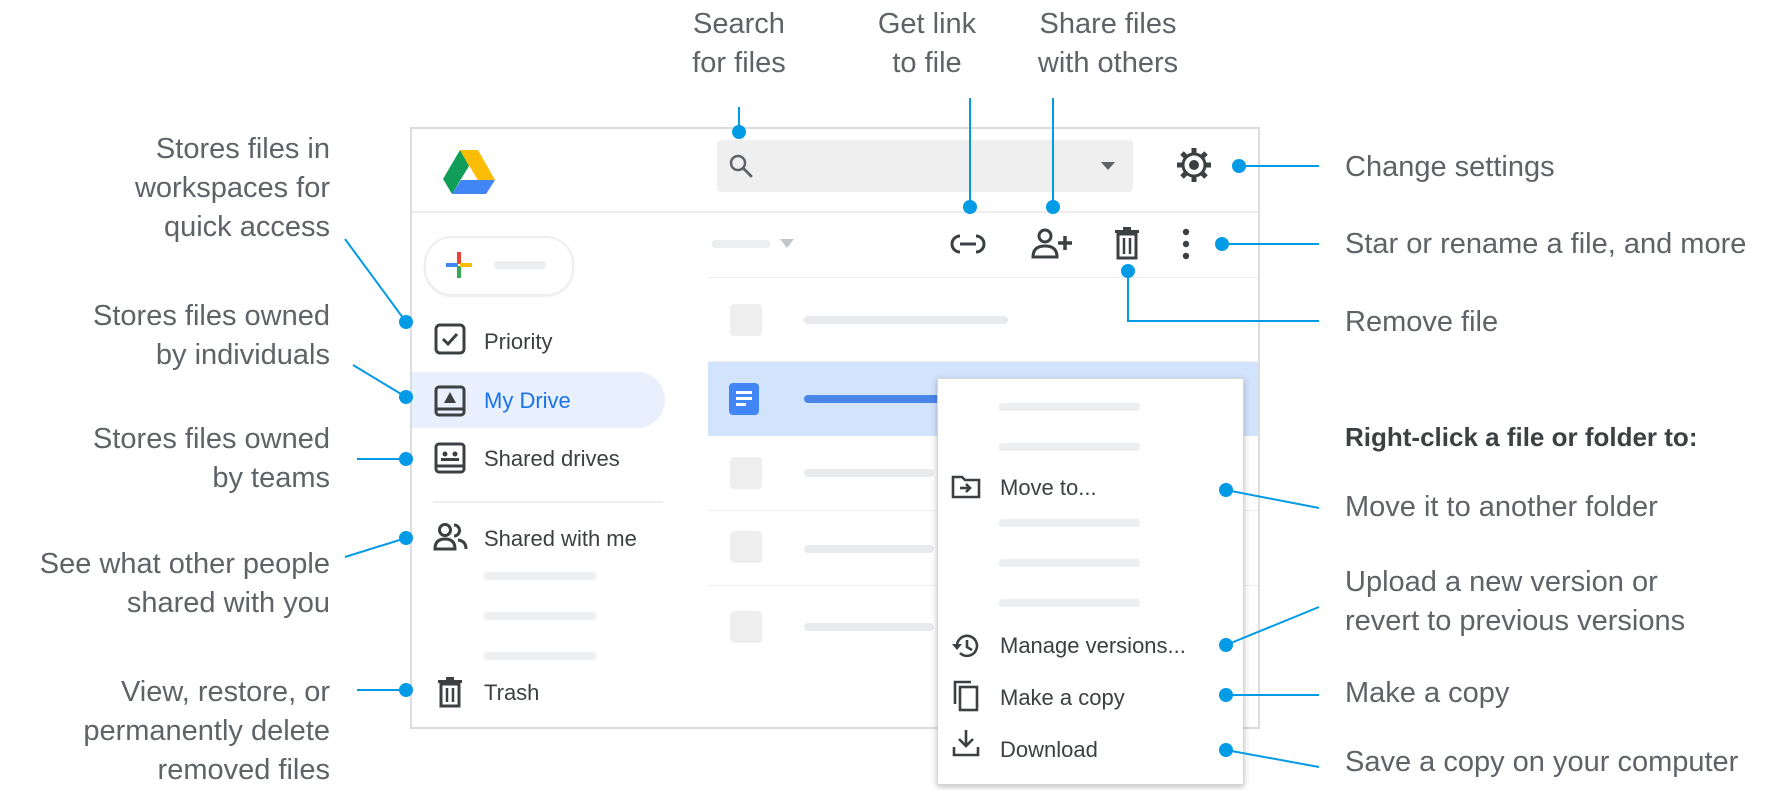 The height and width of the screenshot is (790, 1789). Describe the element at coordinates (739, 43) in the screenshot. I see `callout-search: Search for files` at that location.